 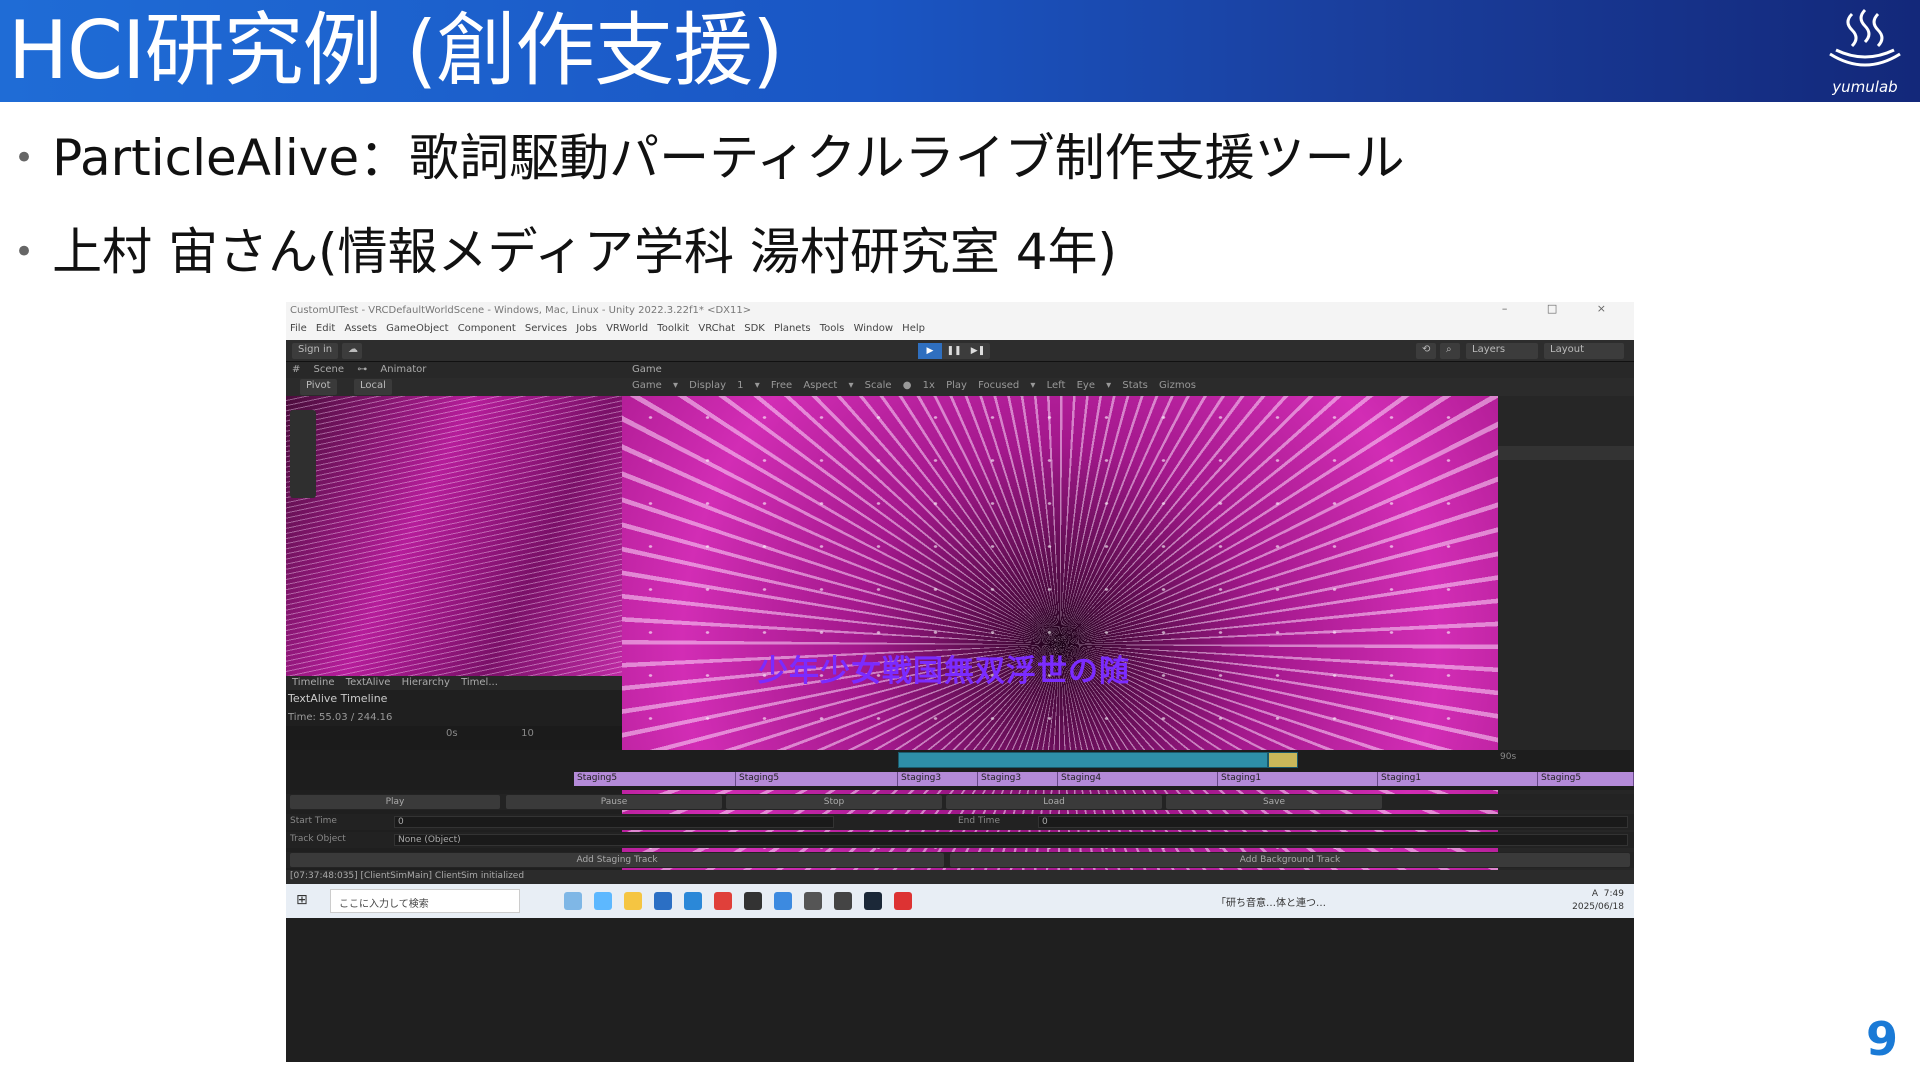 What do you see at coordinates (1584, 351) in the screenshot?
I see `layout-dropdown: Layout` at bounding box center [1584, 351].